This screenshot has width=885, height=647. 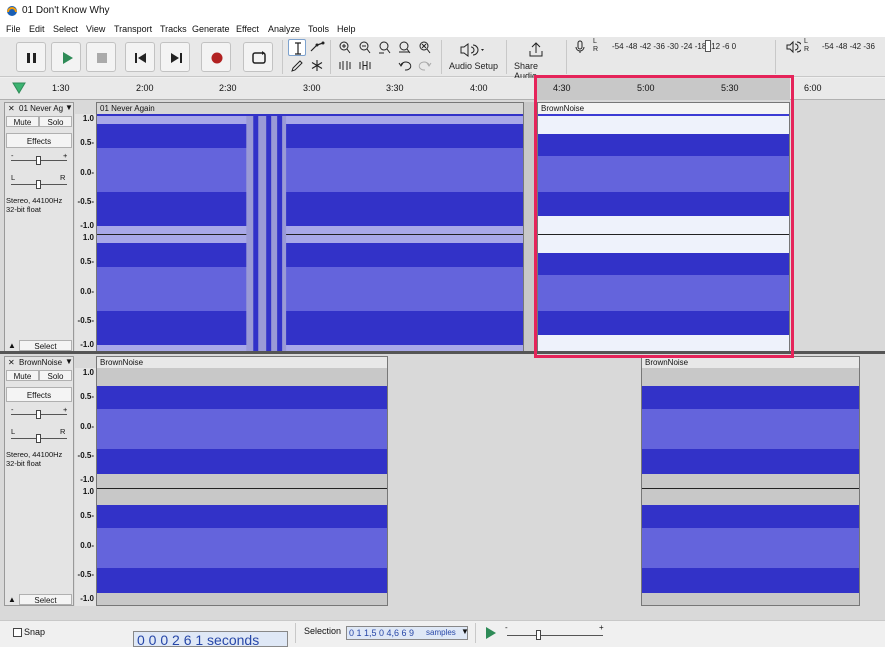 What do you see at coordinates (65, 29) in the screenshot?
I see `menu-select: Select` at bounding box center [65, 29].